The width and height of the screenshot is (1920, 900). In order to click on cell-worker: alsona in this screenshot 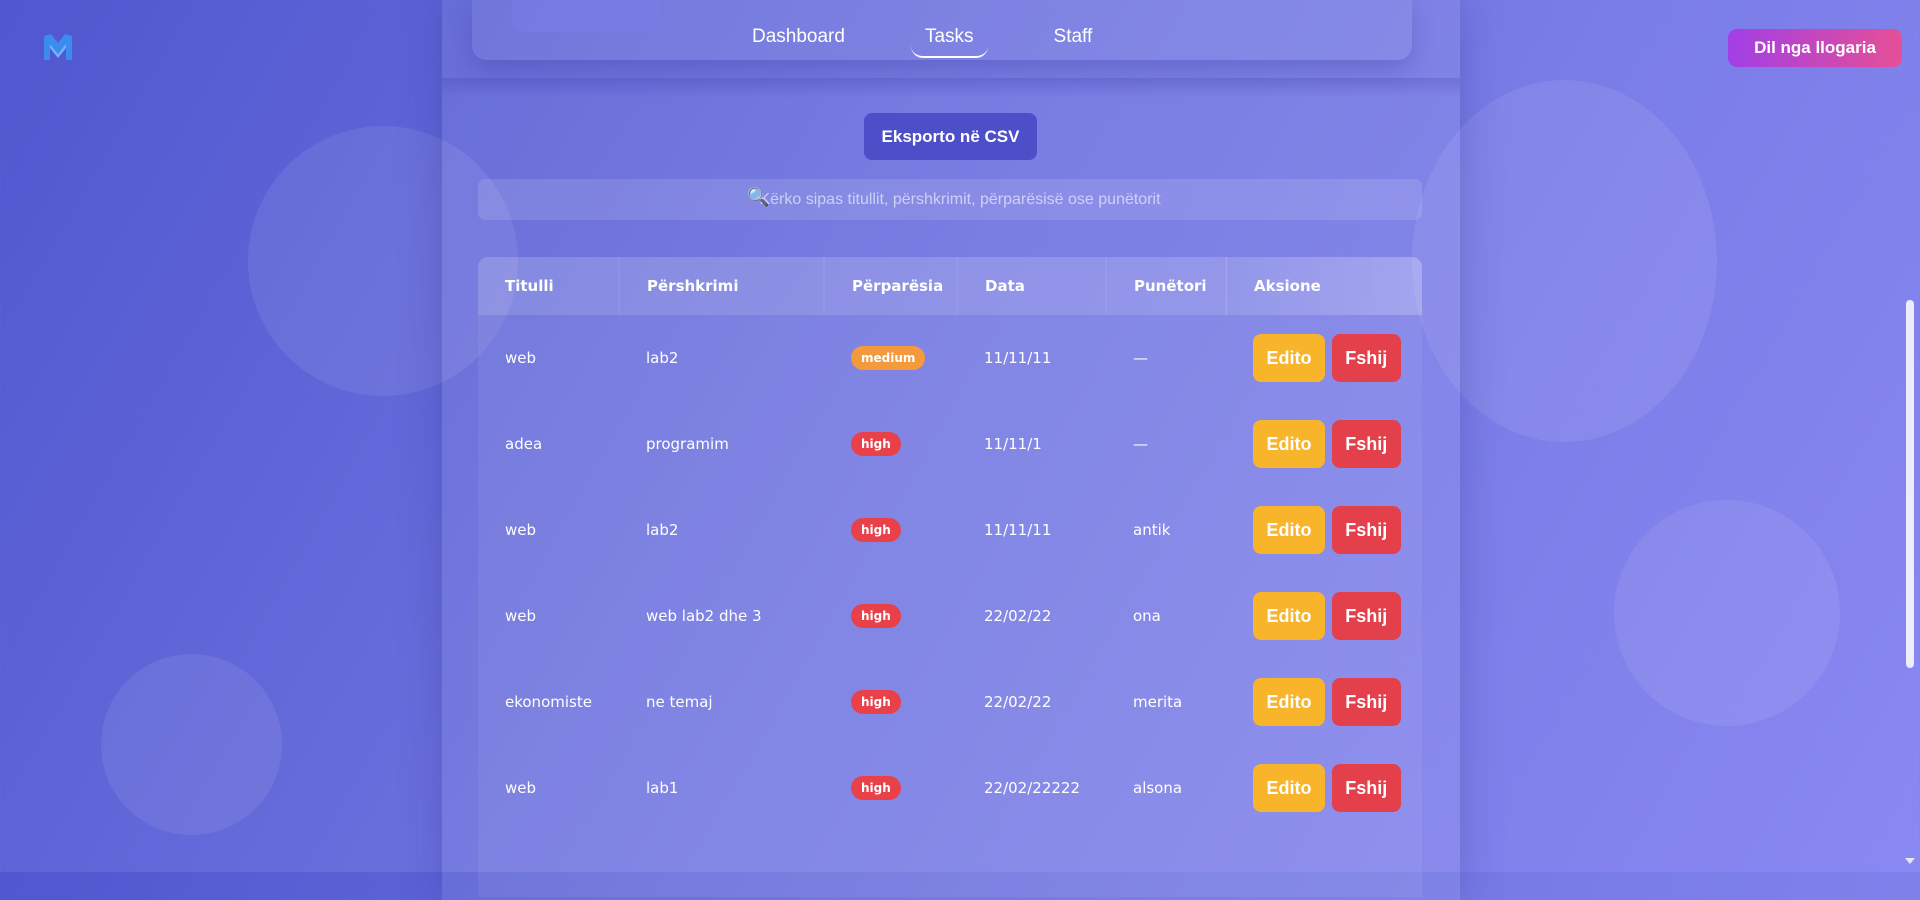, I will do `click(1158, 788)`.